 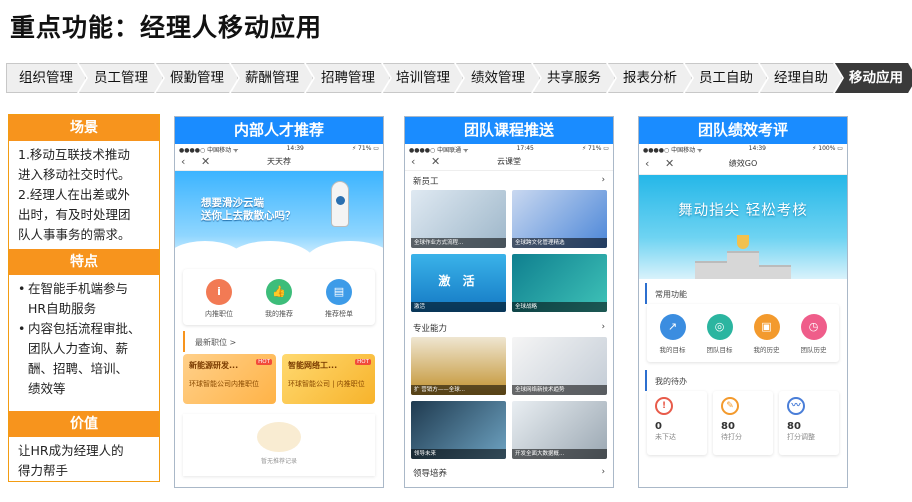 I want to click on function-icon: ↗, so click(x=672, y=327).